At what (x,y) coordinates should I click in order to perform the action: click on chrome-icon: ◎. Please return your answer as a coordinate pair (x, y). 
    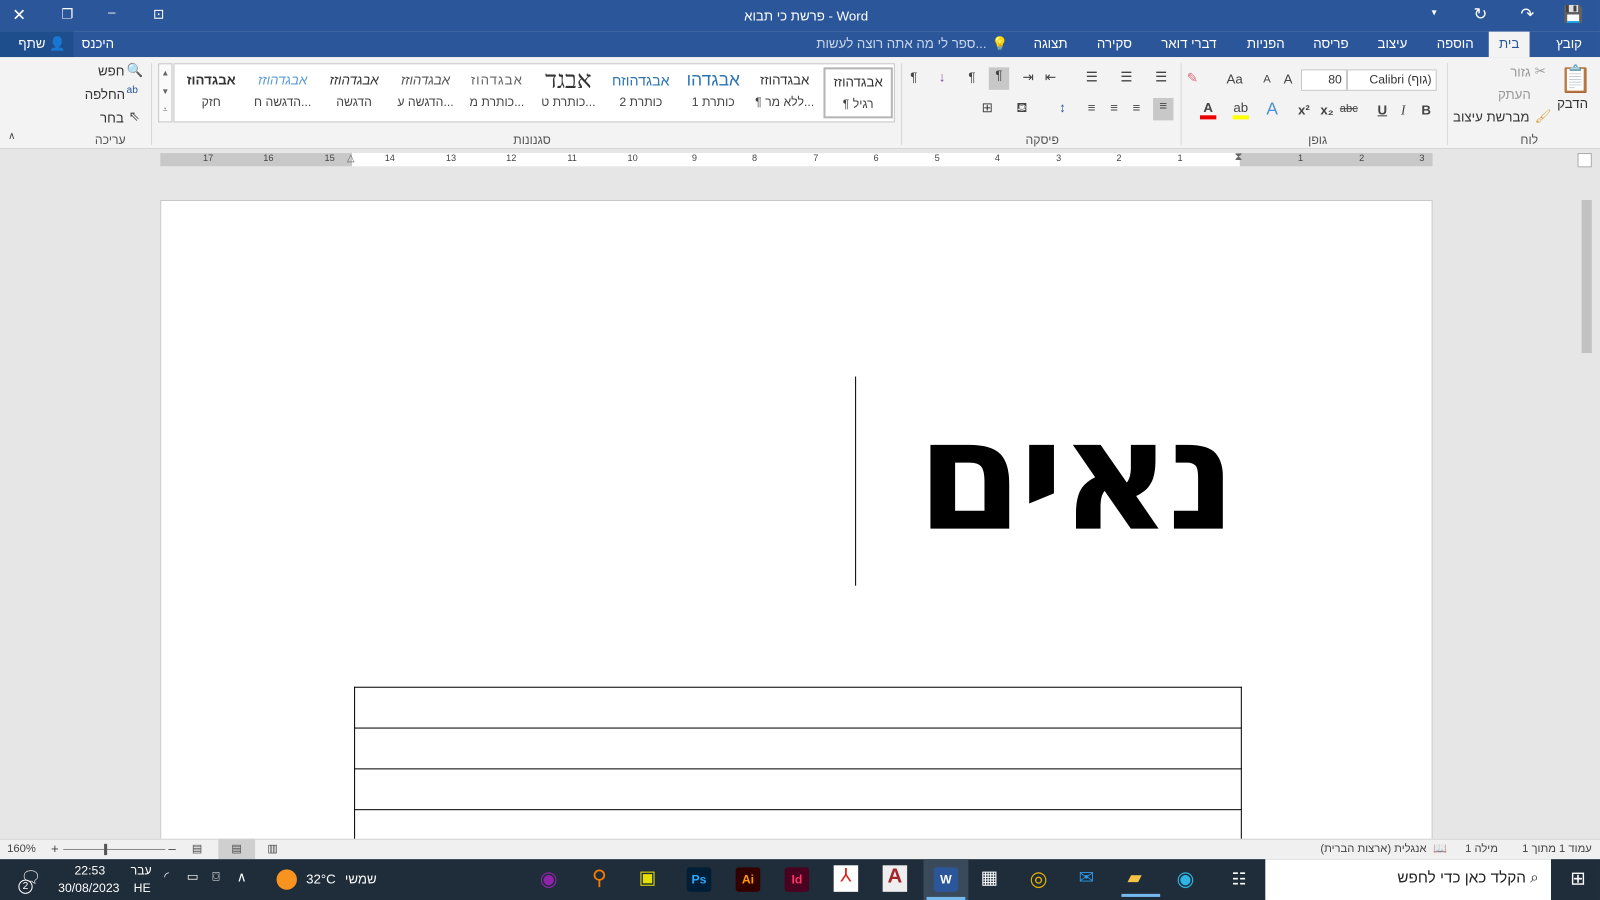
    Looking at the image, I should click on (1039, 879).